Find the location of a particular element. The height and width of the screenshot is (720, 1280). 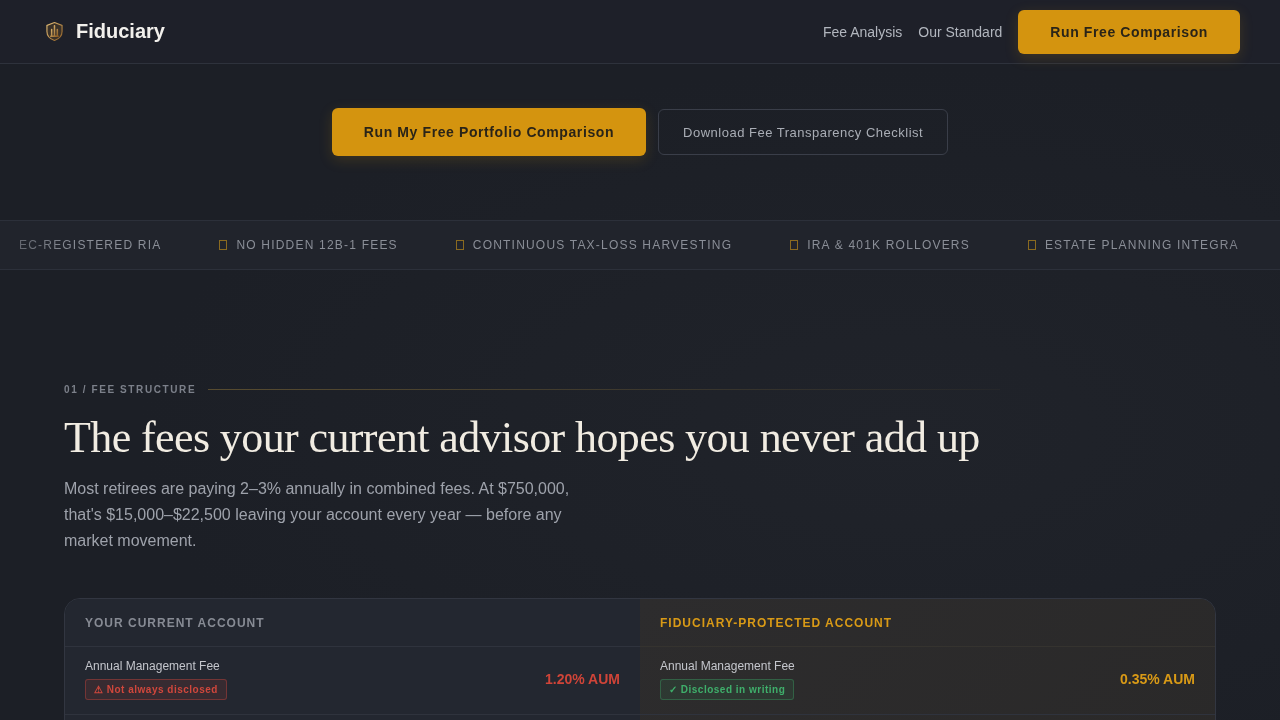

section-title: The fees your current advisor hopes you never add up is located at coordinates (522, 438).